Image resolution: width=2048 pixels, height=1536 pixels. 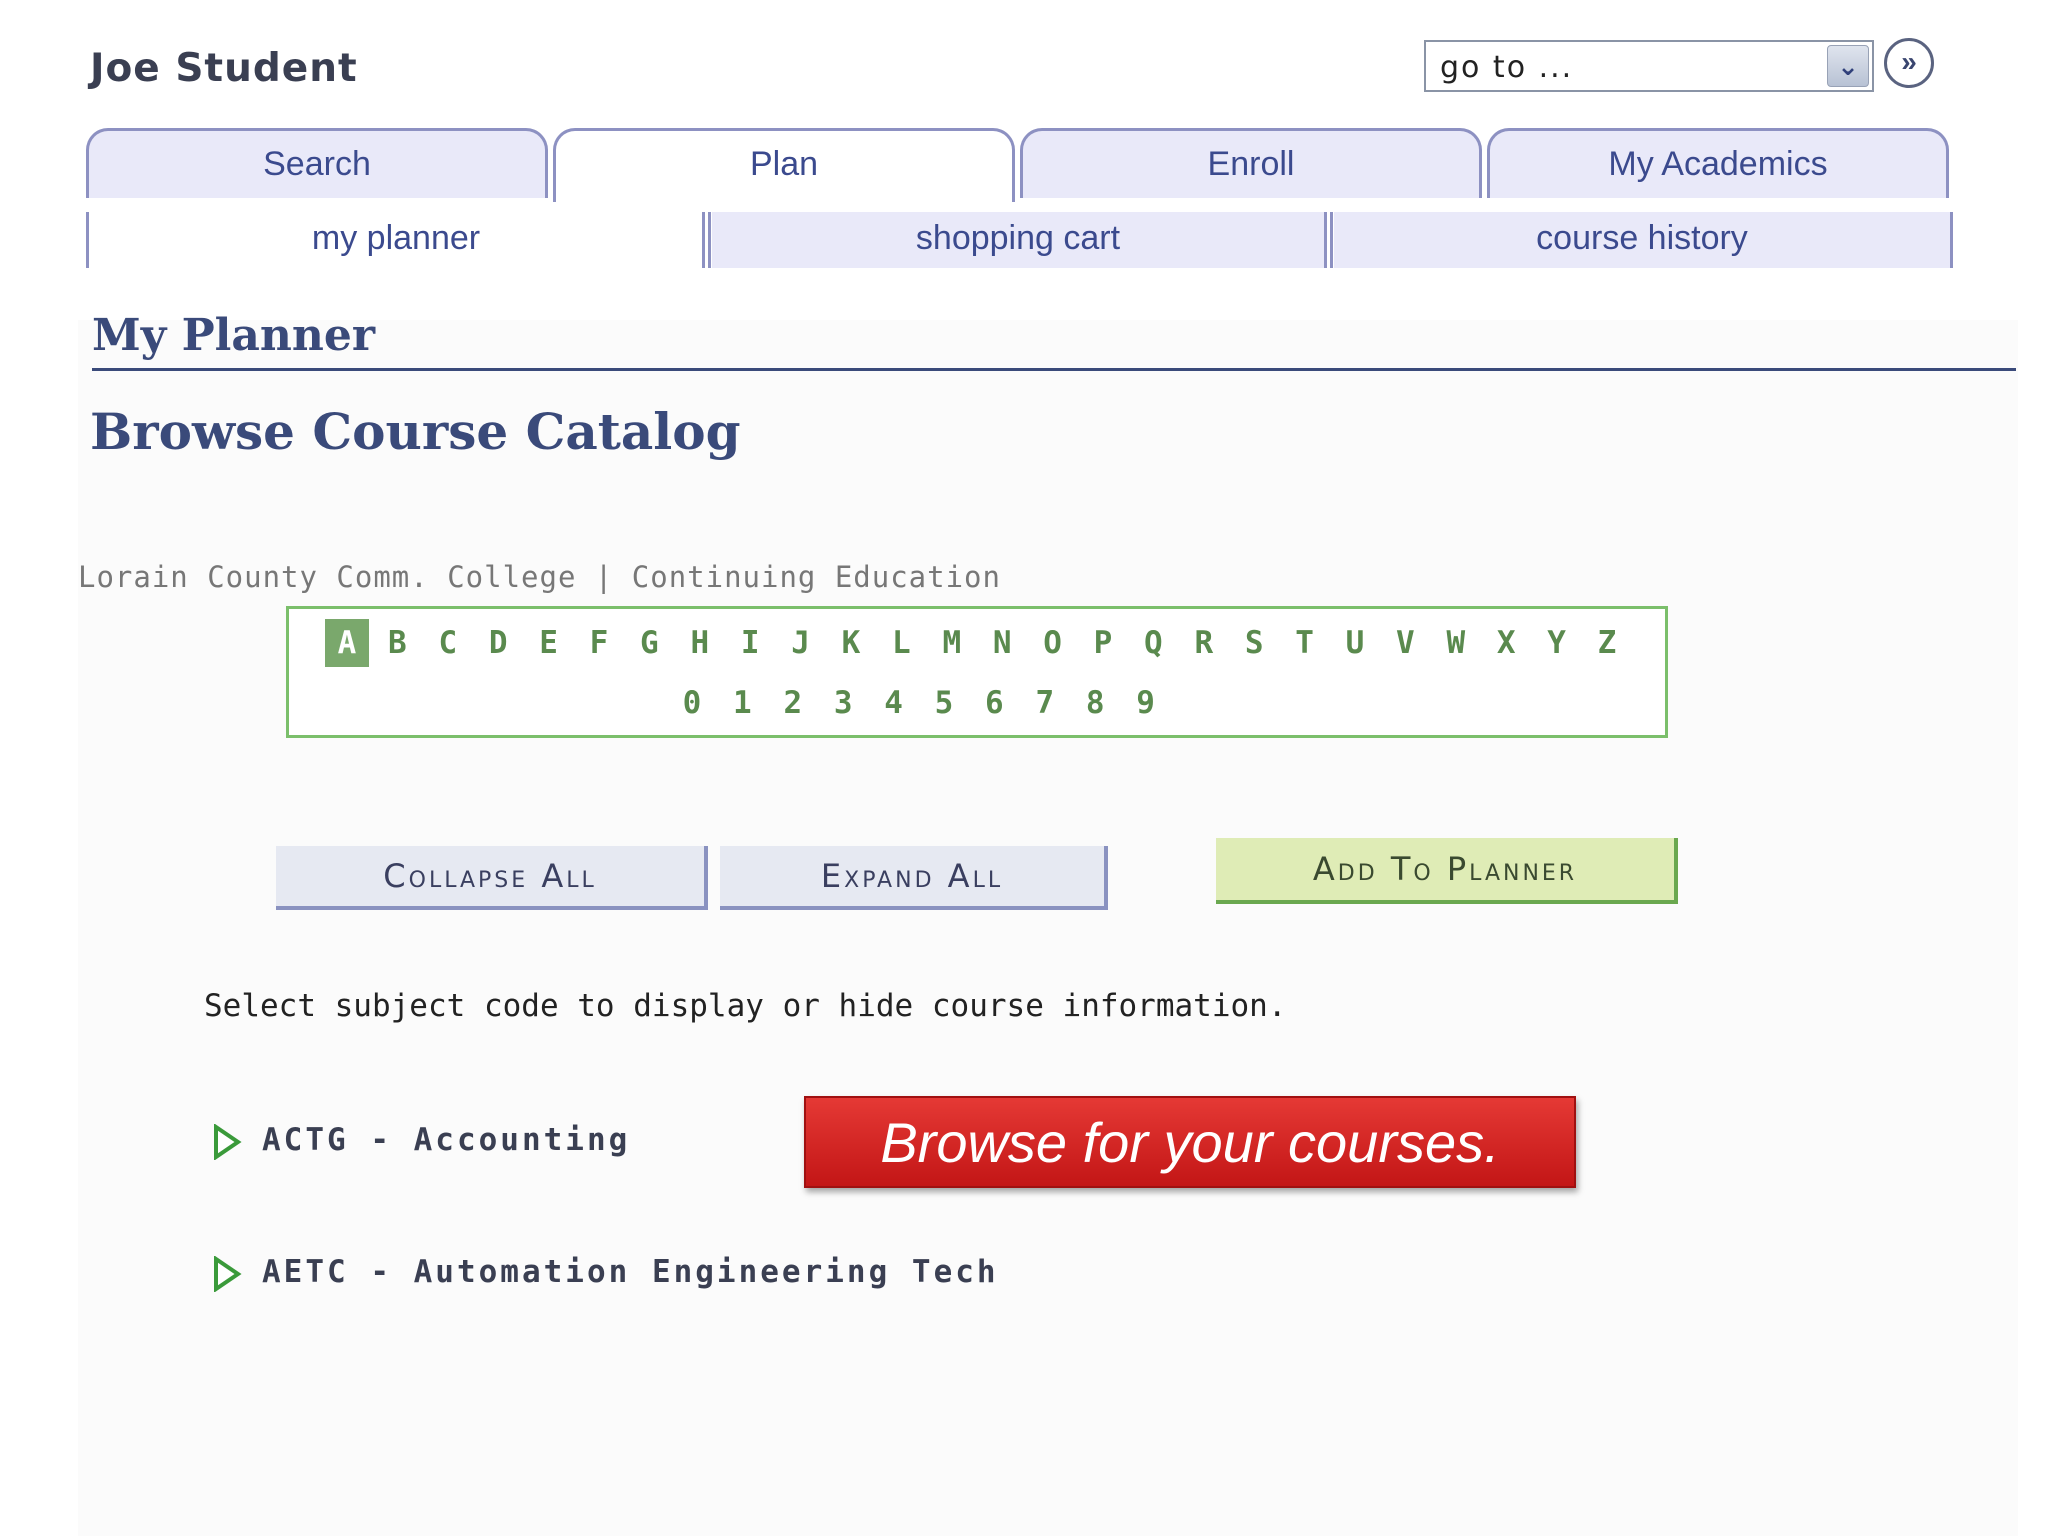 I want to click on callout-banner: Browse for your courses., so click(x=1190, y=1142).